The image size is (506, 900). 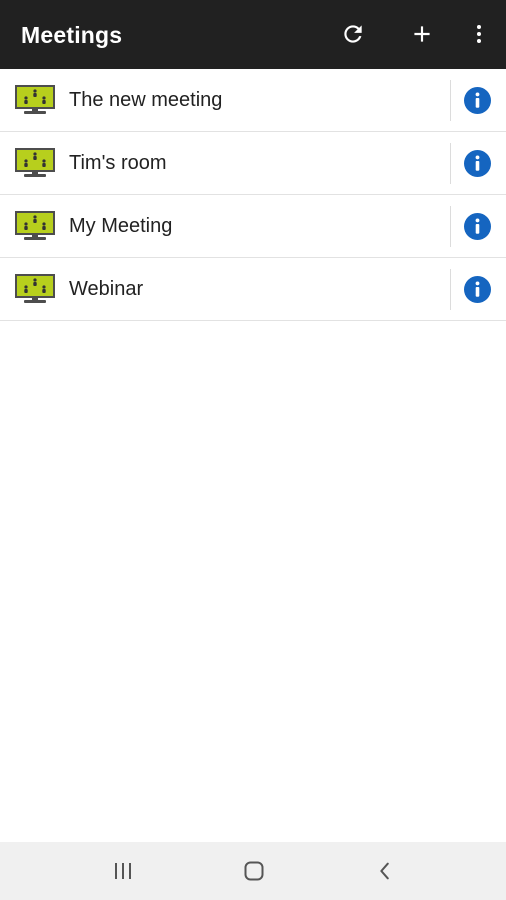 I want to click on meeting-name: Webinar, so click(x=106, y=289).